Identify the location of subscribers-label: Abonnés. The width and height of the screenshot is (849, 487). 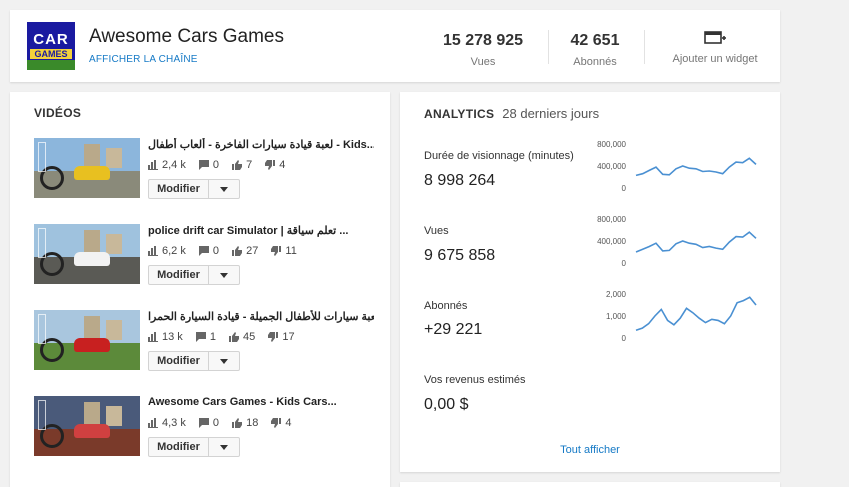
(595, 62).